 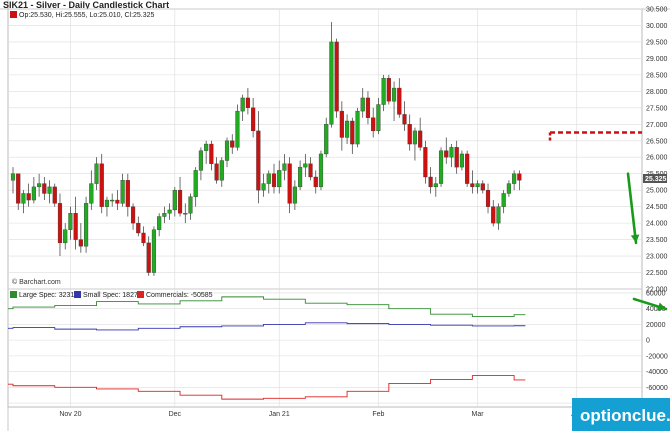 I want to click on price-tick-label: 23.500, so click(x=657, y=240).